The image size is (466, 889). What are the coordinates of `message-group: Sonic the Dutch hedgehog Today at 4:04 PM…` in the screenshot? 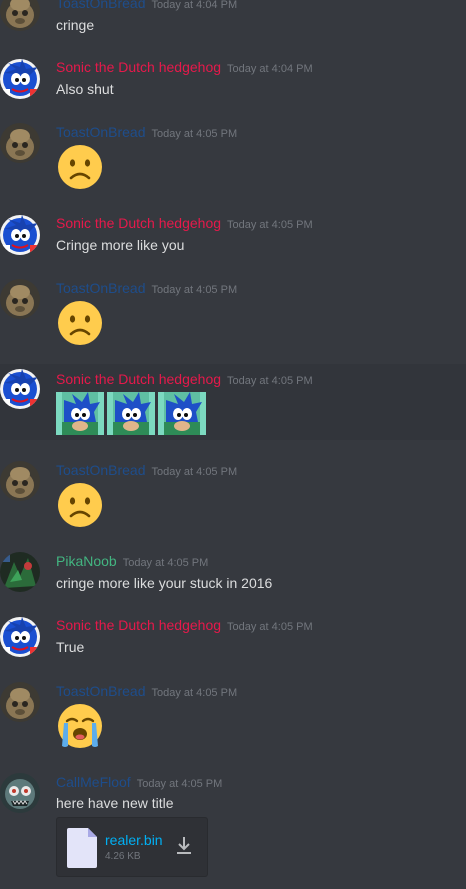 It's located at (233, 81).